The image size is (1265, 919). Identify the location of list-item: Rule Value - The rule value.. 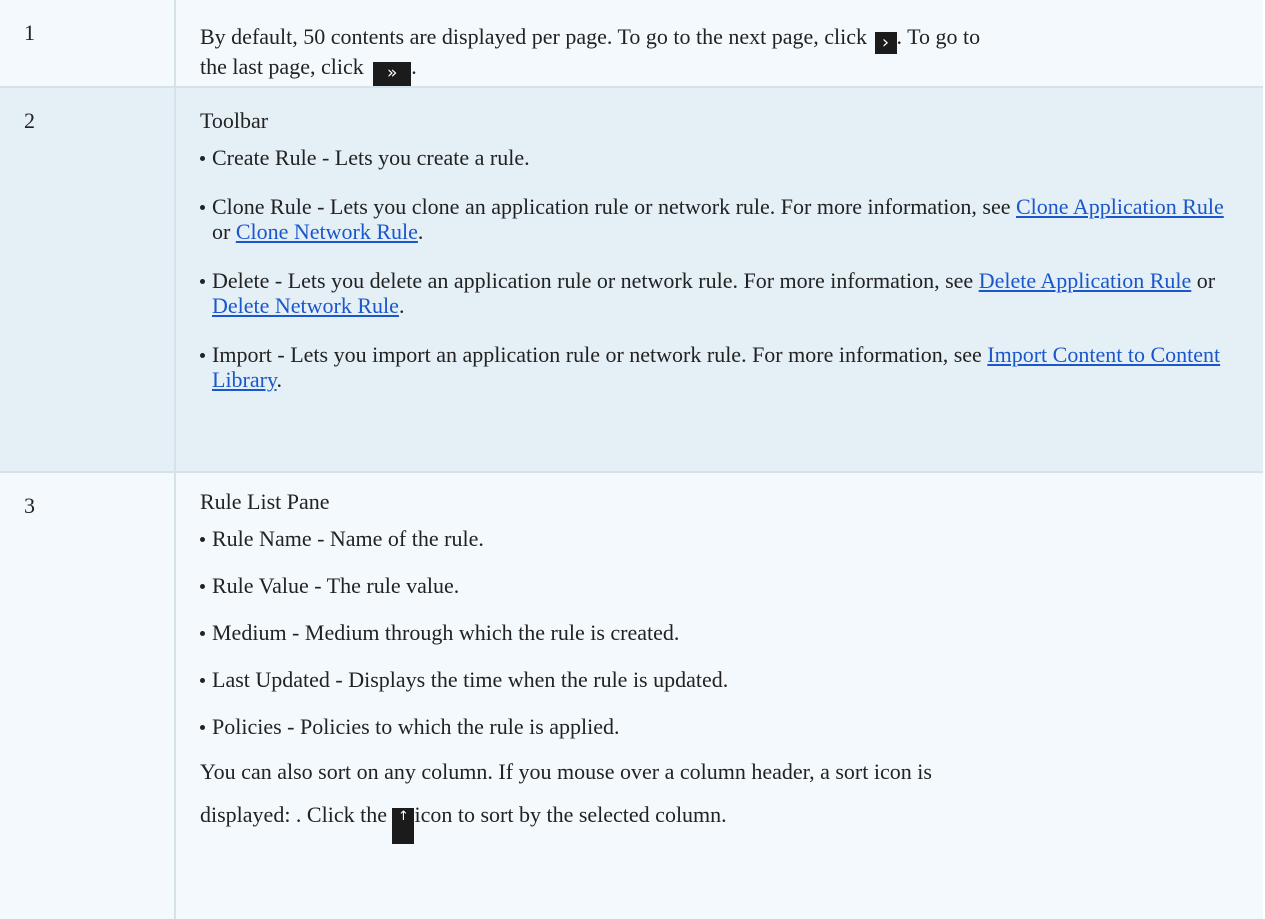
(721, 585).